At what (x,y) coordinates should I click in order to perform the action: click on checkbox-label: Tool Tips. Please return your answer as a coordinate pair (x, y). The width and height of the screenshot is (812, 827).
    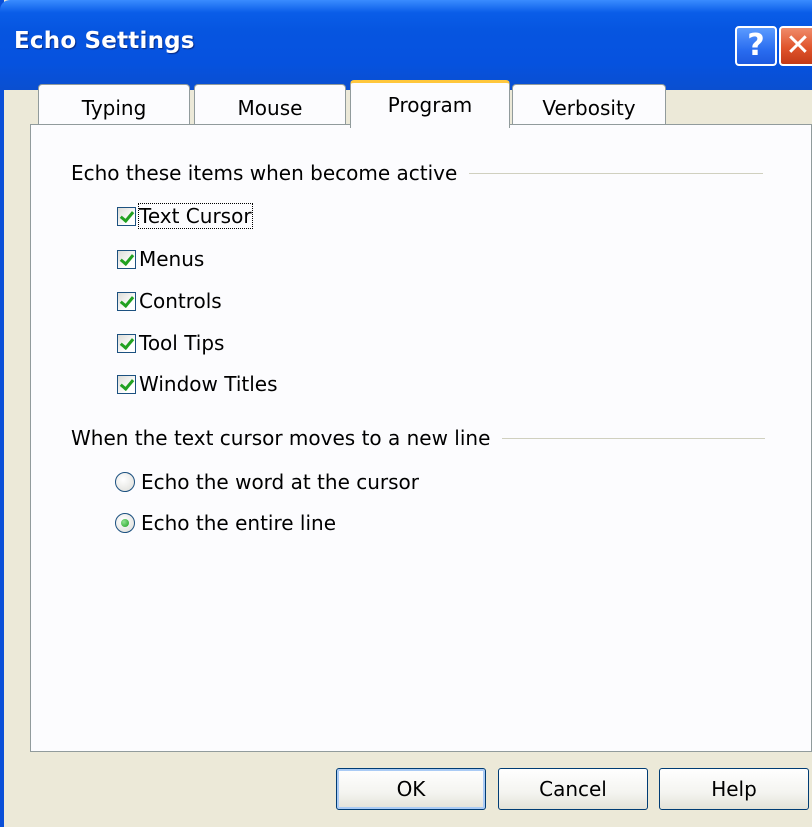
    Looking at the image, I should click on (182, 343).